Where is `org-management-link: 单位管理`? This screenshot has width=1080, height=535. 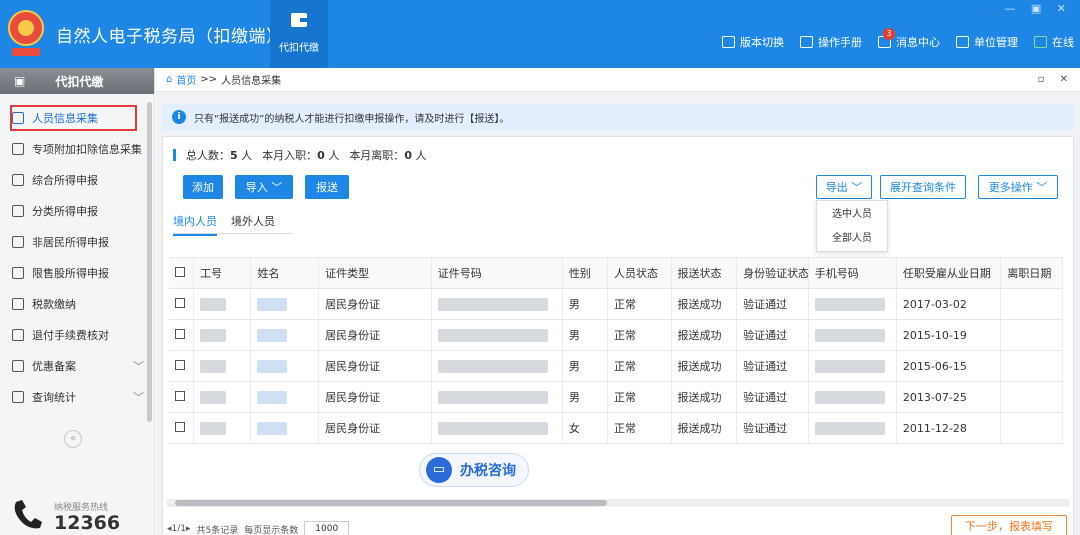
org-management-link: 单位管理 is located at coordinates (987, 42).